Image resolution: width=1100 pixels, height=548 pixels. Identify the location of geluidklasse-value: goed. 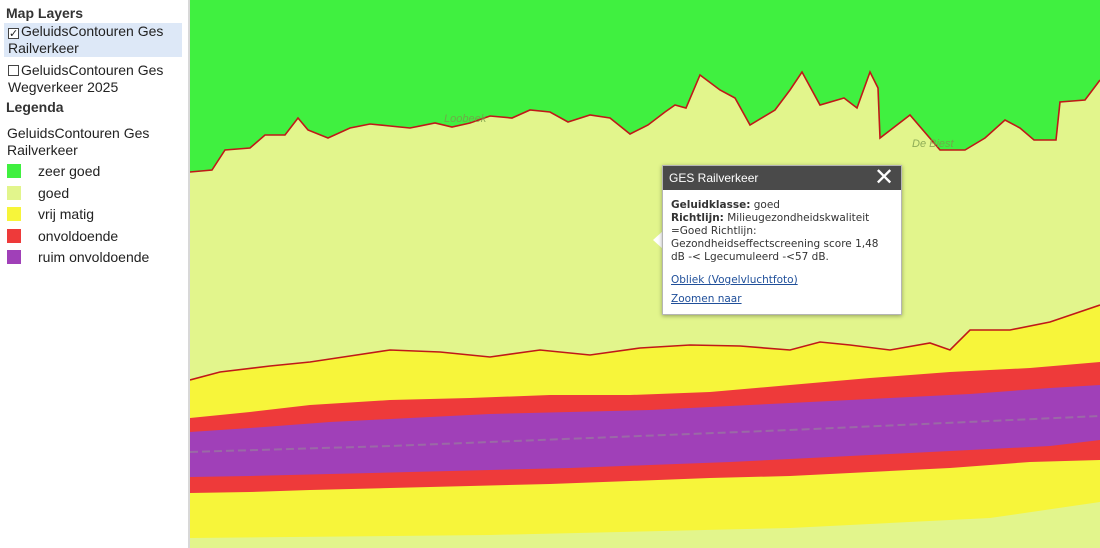
(765, 205).